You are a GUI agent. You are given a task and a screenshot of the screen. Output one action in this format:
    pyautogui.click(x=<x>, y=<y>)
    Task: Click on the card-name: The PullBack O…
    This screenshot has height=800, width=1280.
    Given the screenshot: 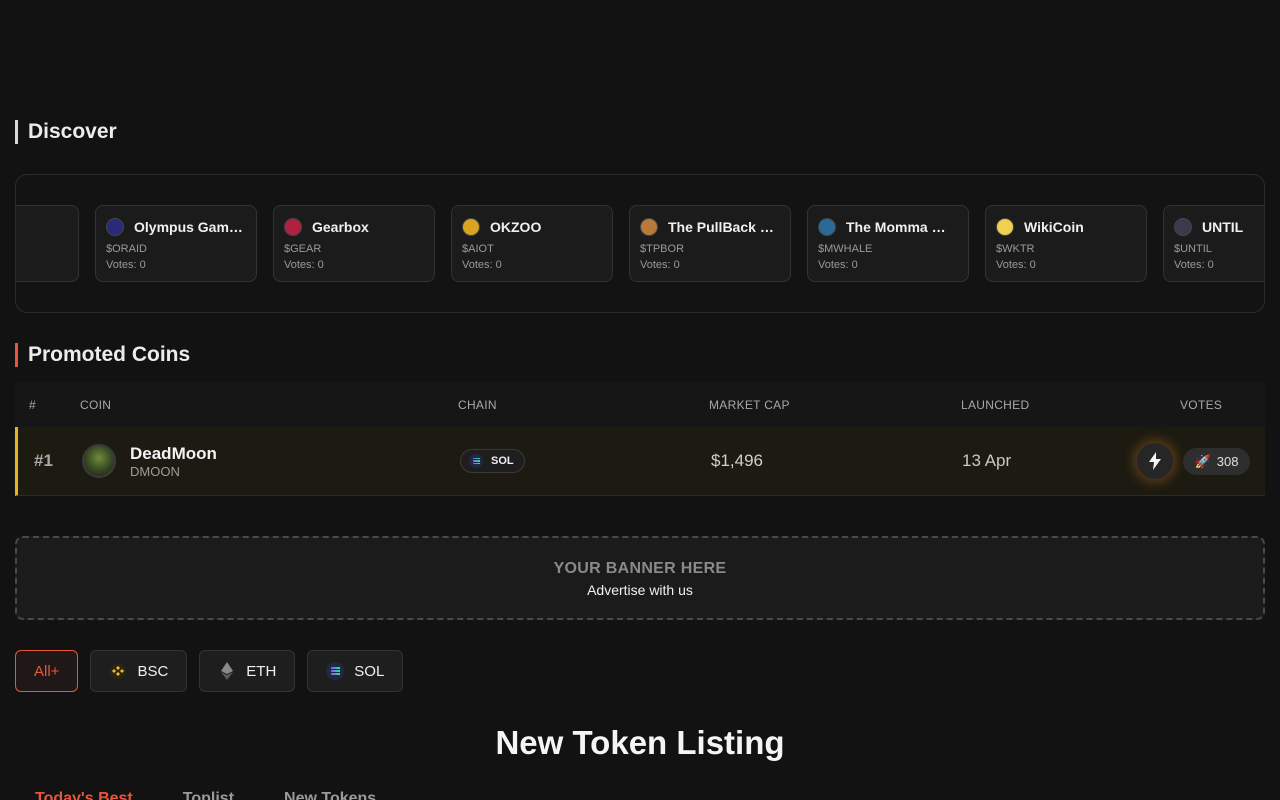 What is the action you would take?
    pyautogui.click(x=724, y=227)
    